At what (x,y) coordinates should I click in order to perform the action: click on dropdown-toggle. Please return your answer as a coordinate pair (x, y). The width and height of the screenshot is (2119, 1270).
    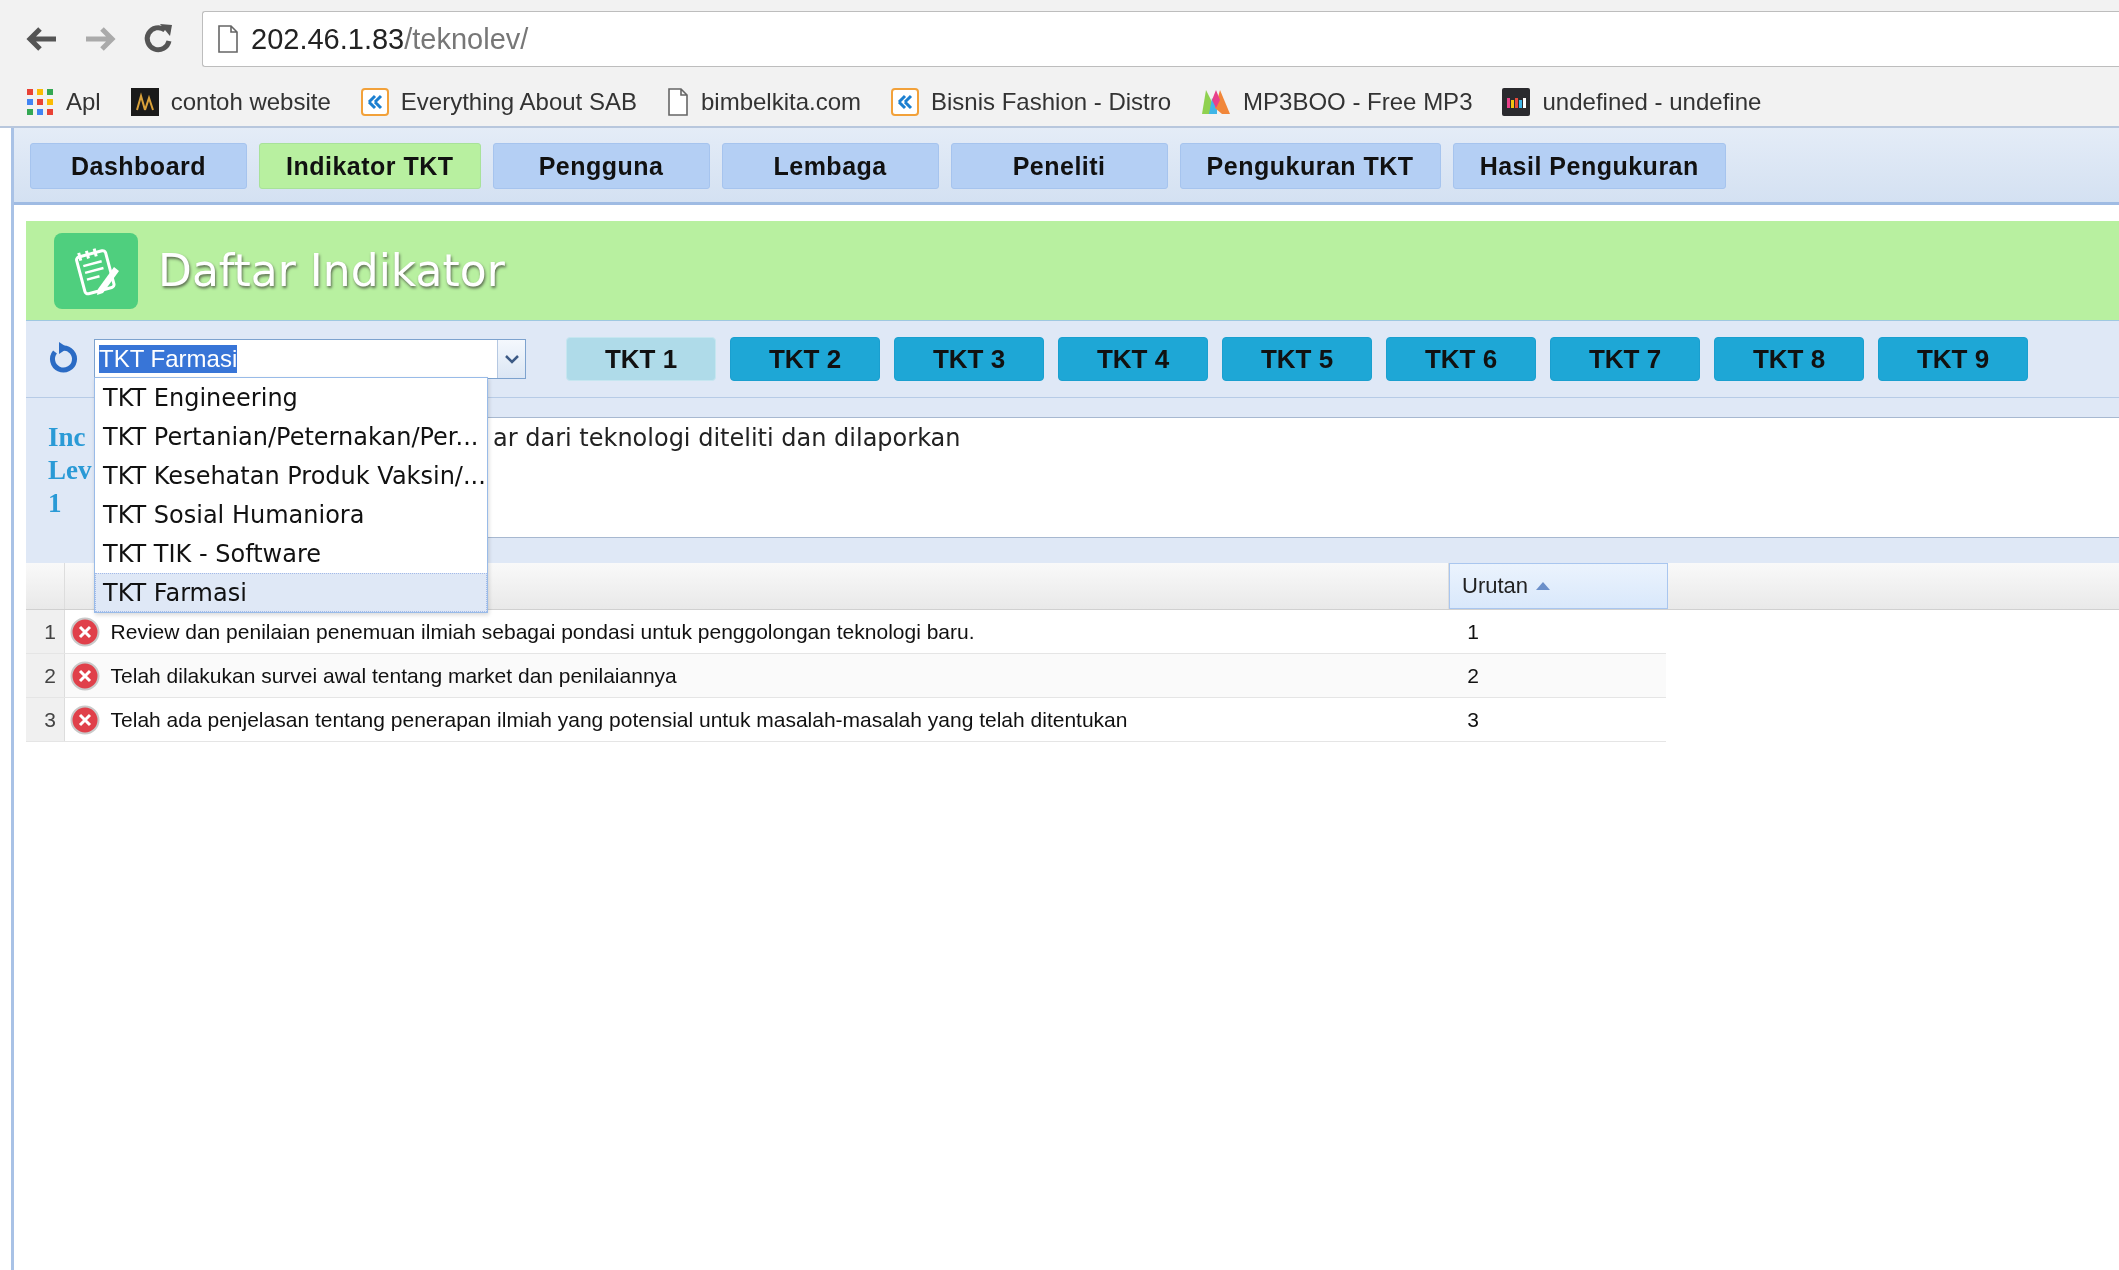
    Looking at the image, I should click on (511, 359).